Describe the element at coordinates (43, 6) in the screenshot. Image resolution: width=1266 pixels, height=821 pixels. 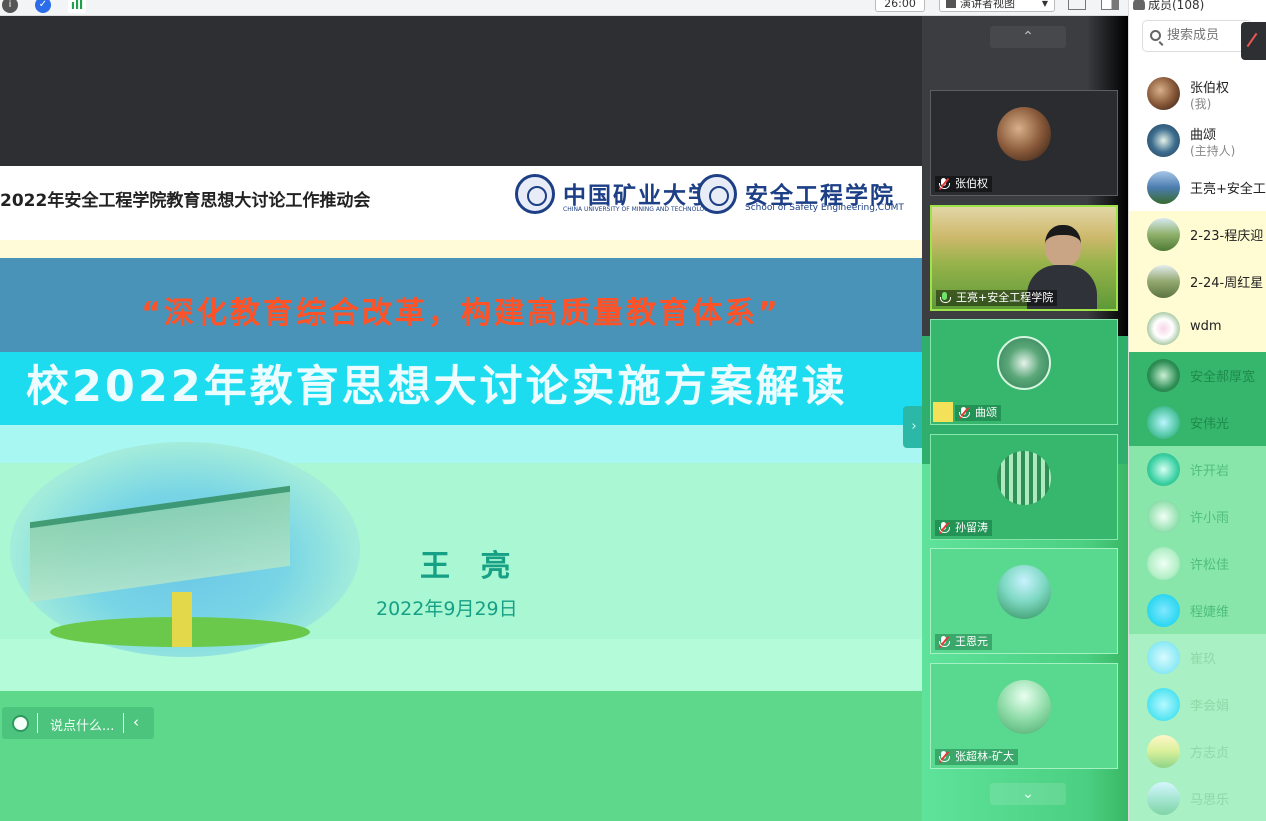
I see `shield-icon: ✓` at that location.